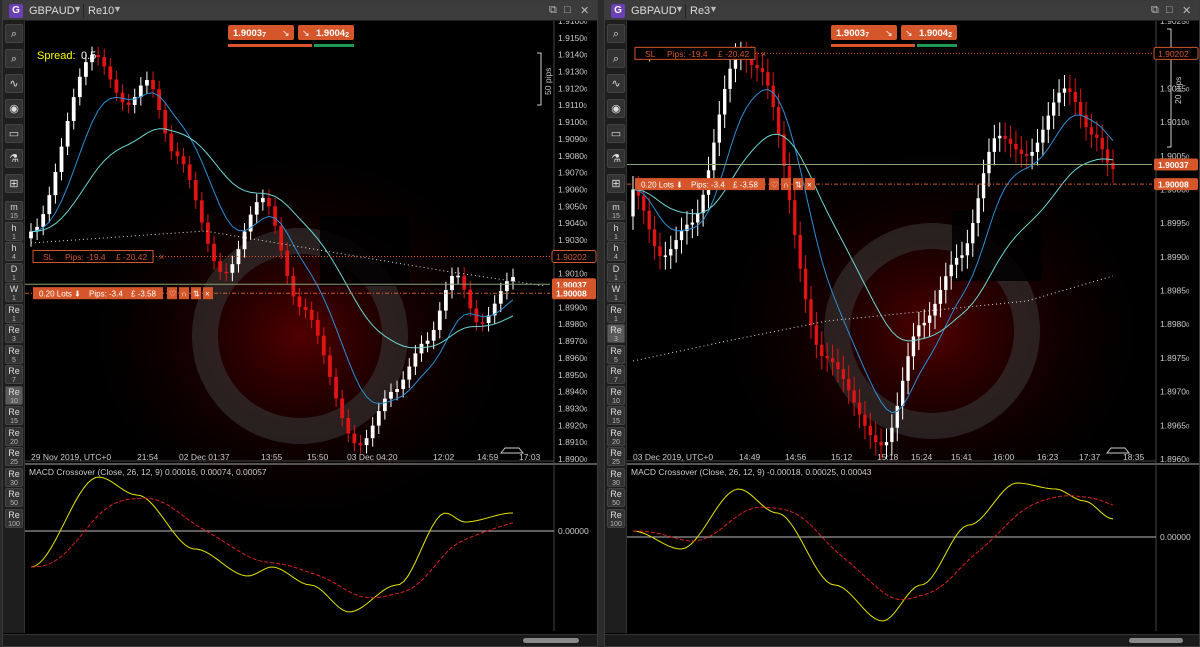 Image resolution: width=1200 pixels, height=647 pixels. Describe the element at coordinates (796, 457) in the screenshot. I see `time-axis-label: 14:56` at that location.